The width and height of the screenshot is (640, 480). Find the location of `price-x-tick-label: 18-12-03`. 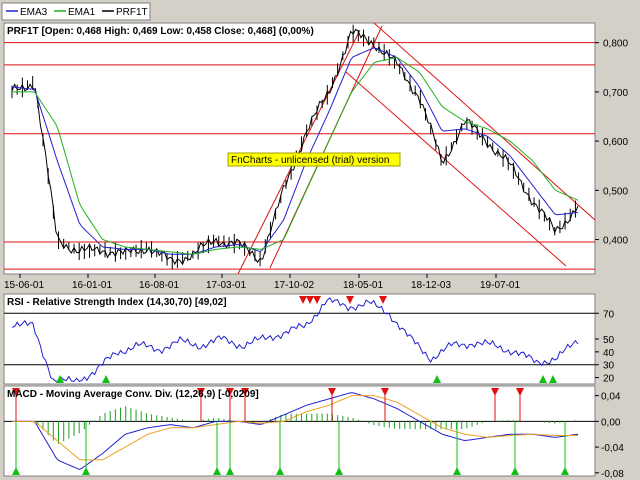

price-x-tick-label: 18-12-03 is located at coordinates (431, 285).